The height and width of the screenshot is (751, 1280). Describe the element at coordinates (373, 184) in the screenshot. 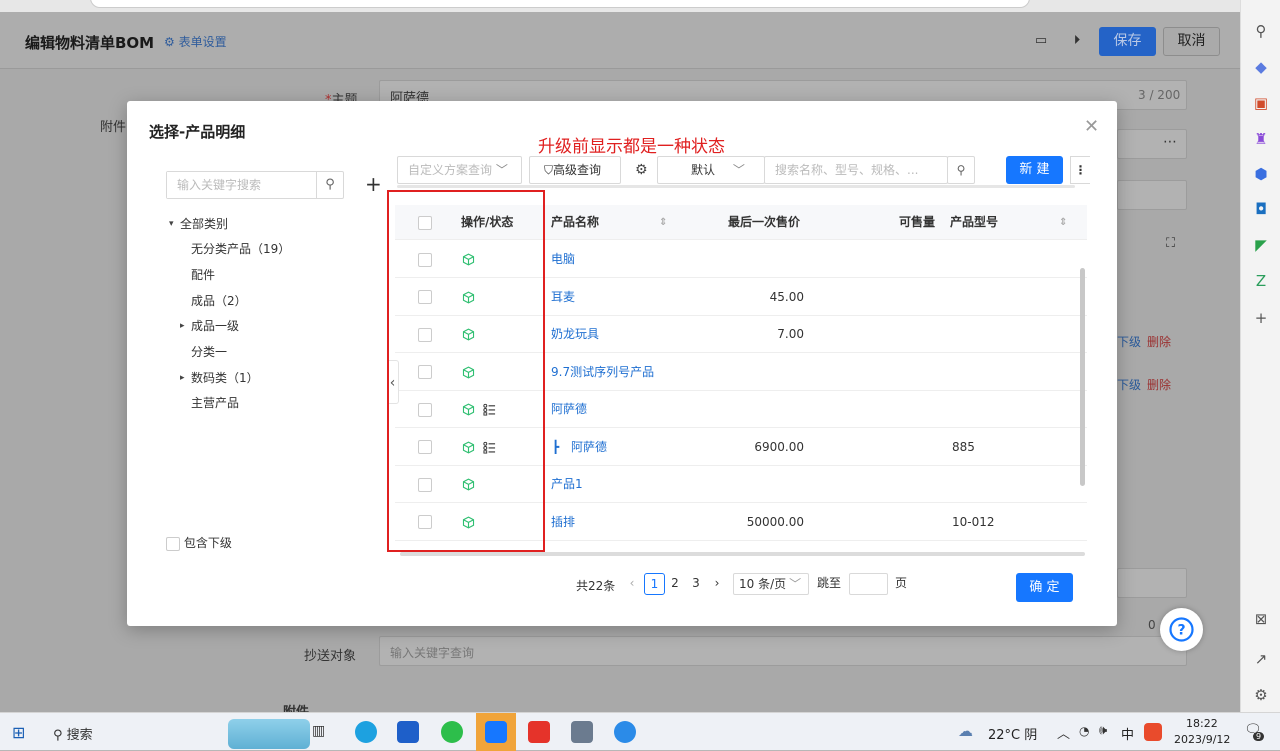

I see `add-category-icon: +` at that location.